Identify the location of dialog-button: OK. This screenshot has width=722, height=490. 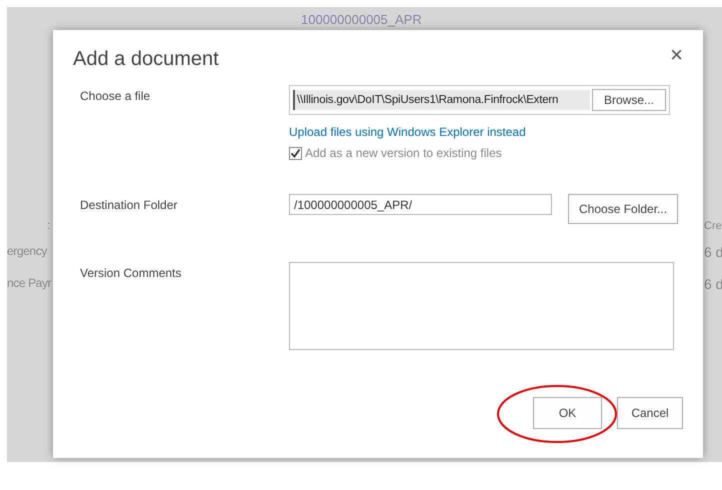
(567, 413).